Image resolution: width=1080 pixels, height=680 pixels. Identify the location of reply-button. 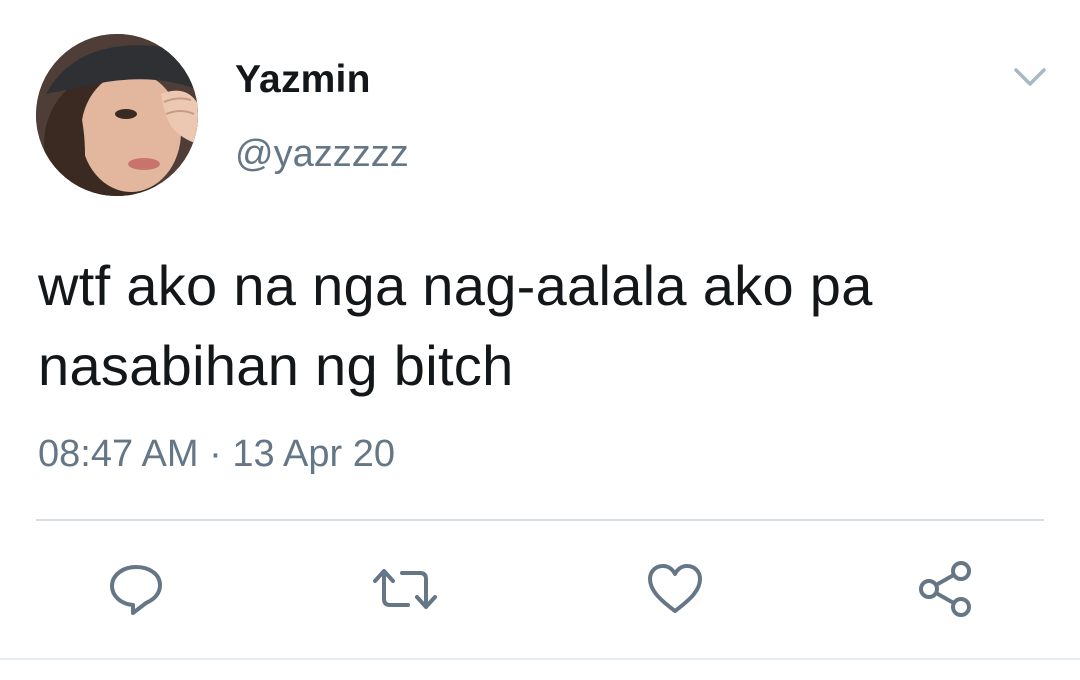
(136, 589).